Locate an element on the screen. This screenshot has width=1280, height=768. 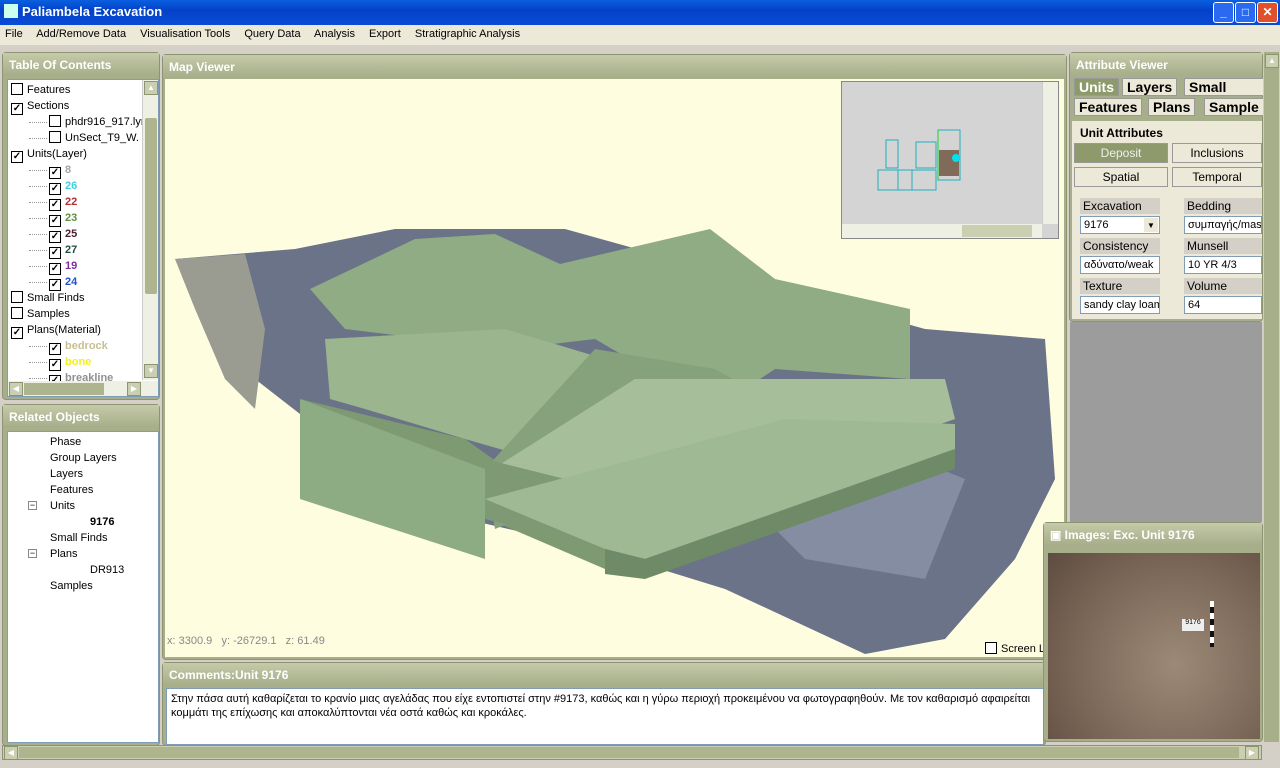
overview-map is located at coordinates (950, 160).